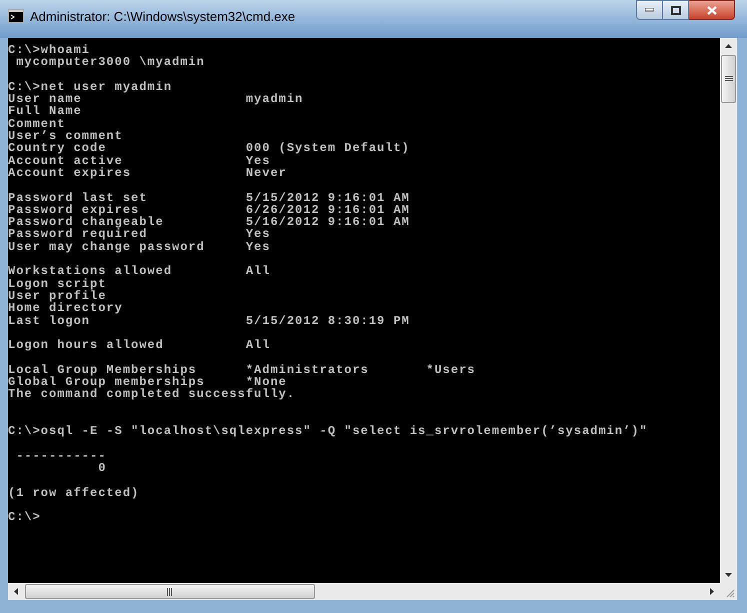  What do you see at coordinates (60, 456) in the screenshot?
I see `console-line: -----------` at bounding box center [60, 456].